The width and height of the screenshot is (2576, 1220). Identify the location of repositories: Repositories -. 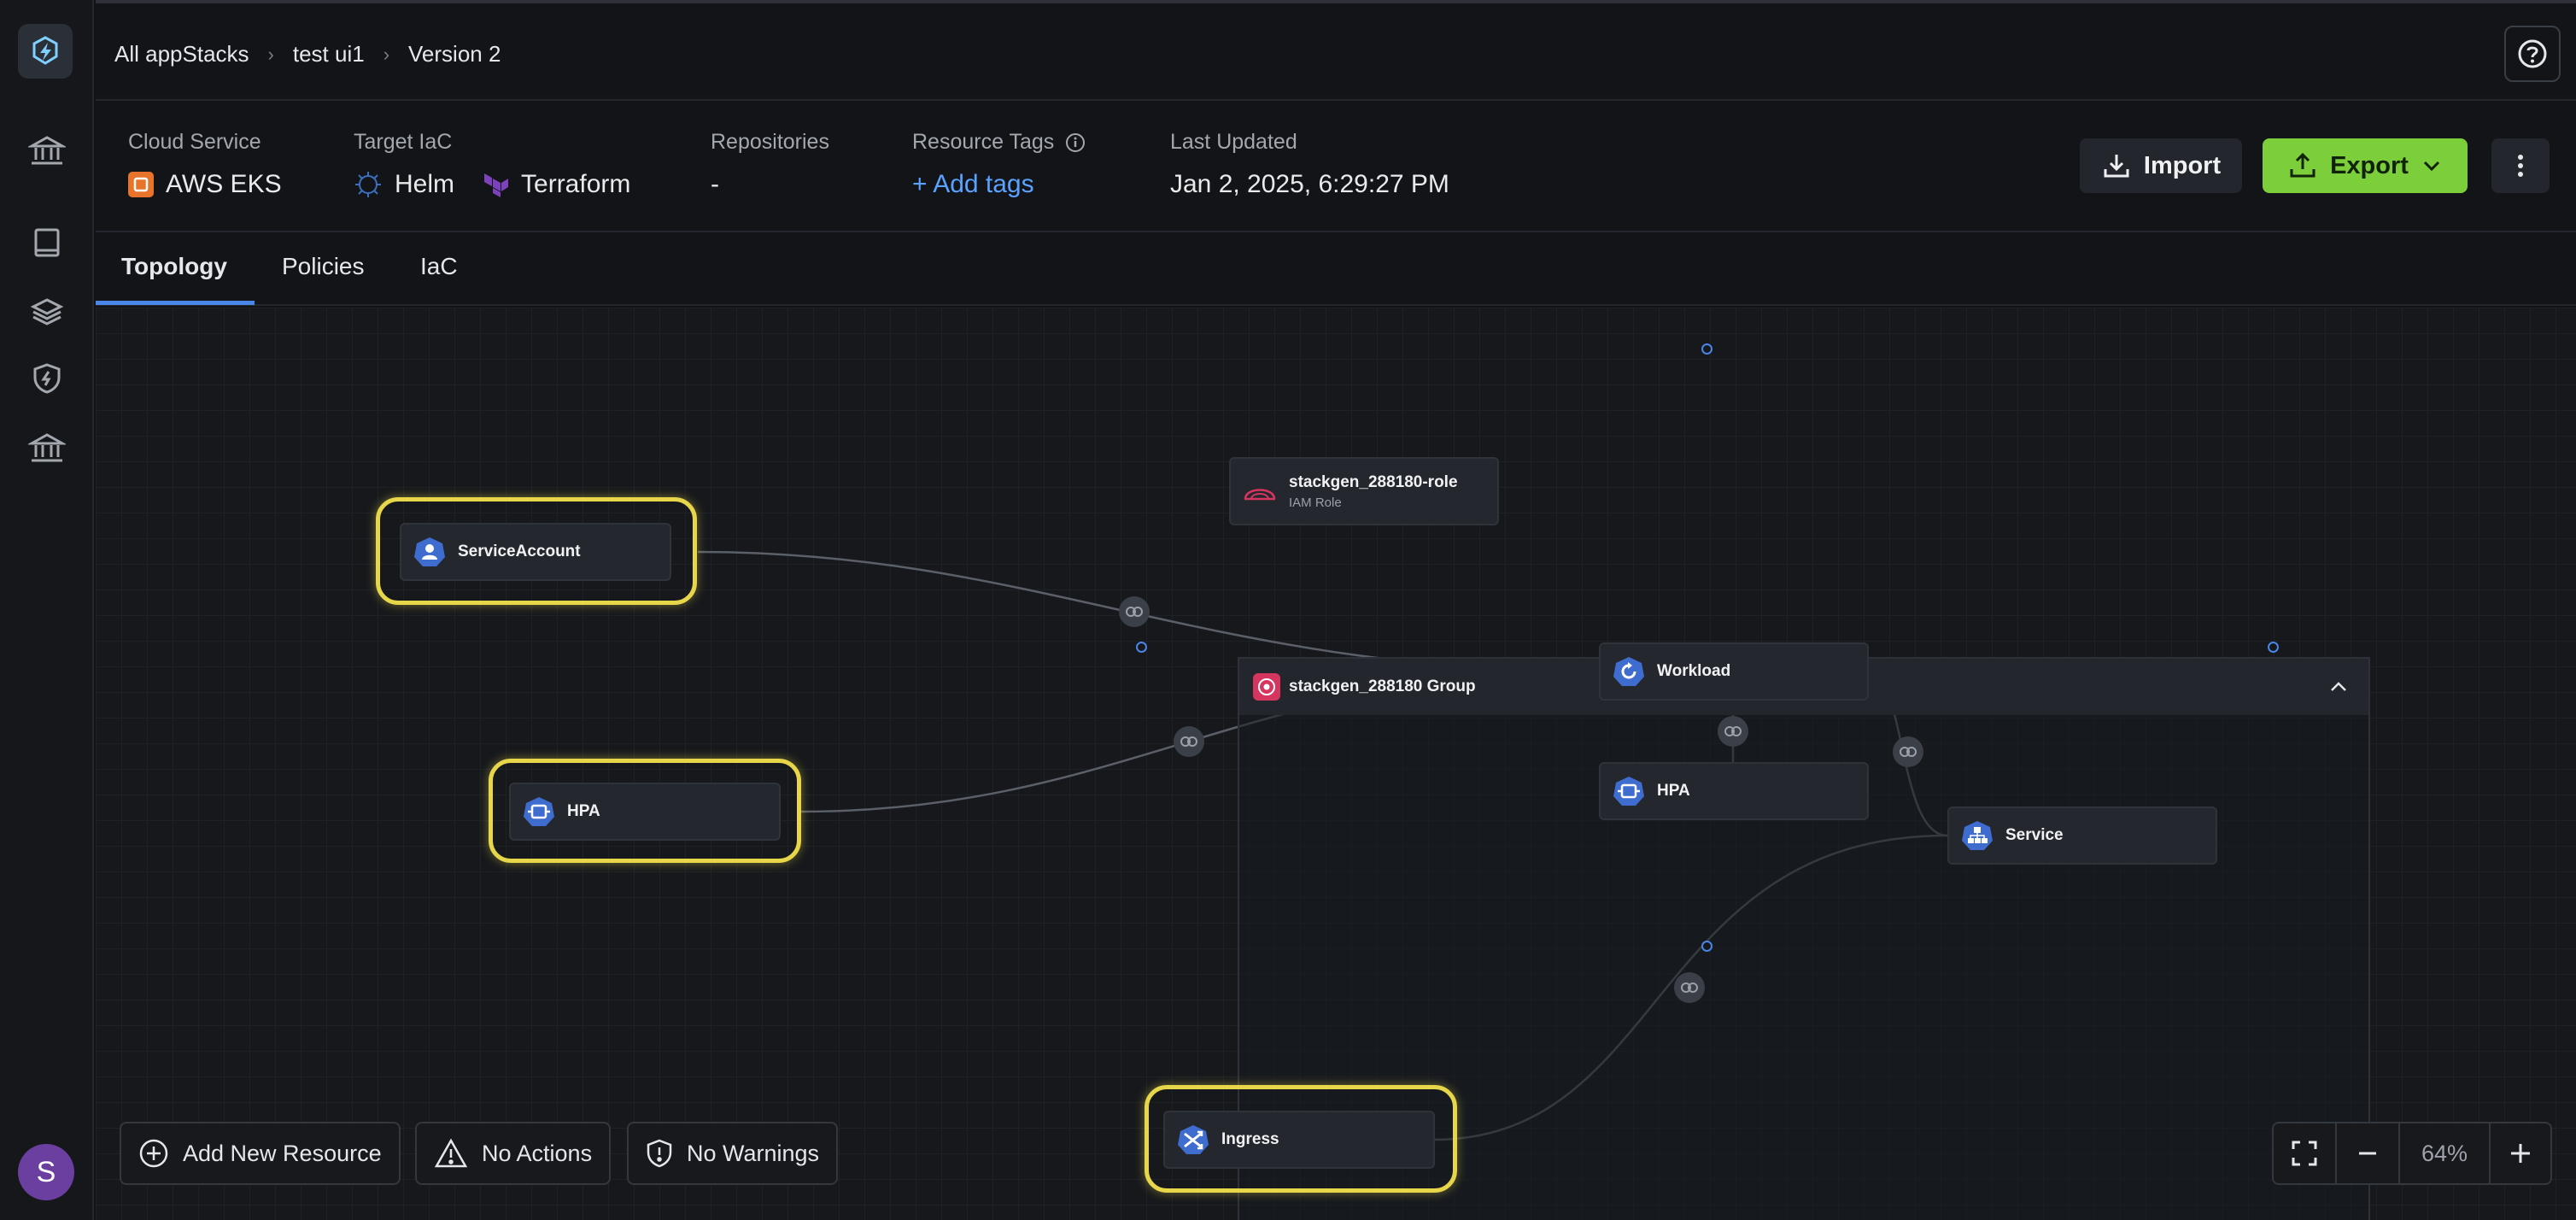
(770, 164).